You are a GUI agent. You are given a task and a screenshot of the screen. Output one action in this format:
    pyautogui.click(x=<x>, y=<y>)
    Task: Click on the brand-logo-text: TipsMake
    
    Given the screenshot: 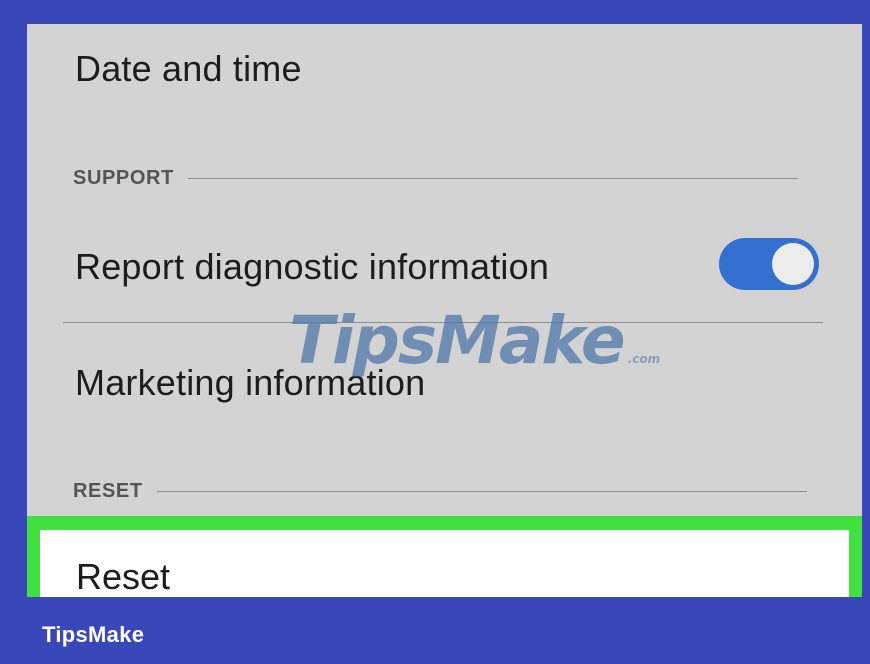 What is the action you would take?
    pyautogui.click(x=93, y=634)
    